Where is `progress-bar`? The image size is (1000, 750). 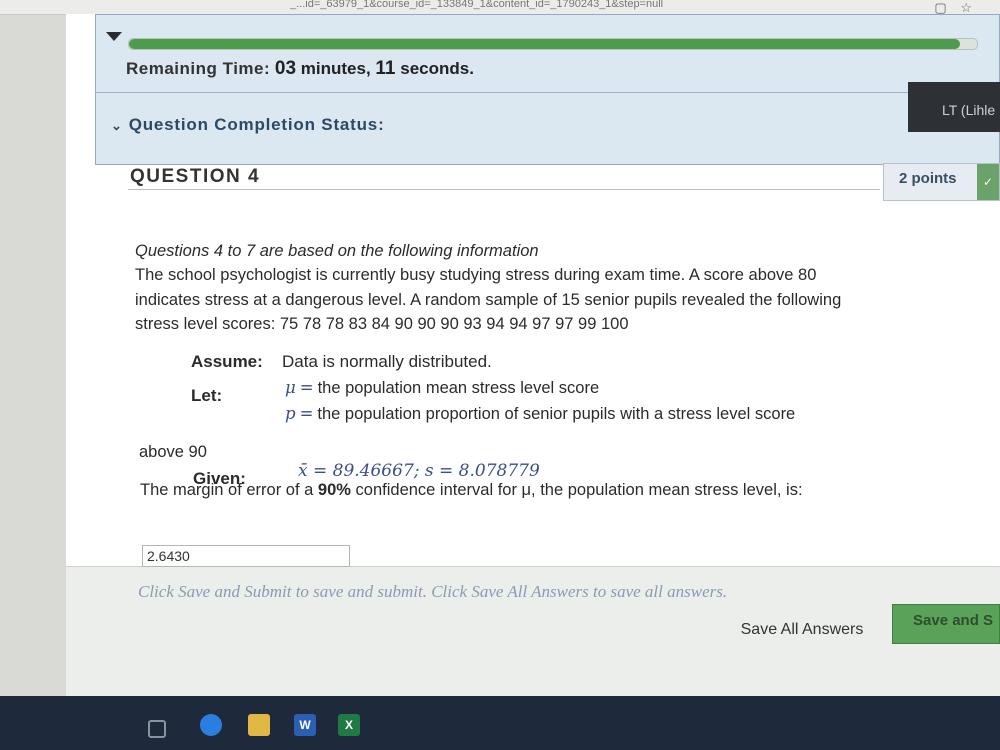 progress-bar is located at coordinates (553, 44).